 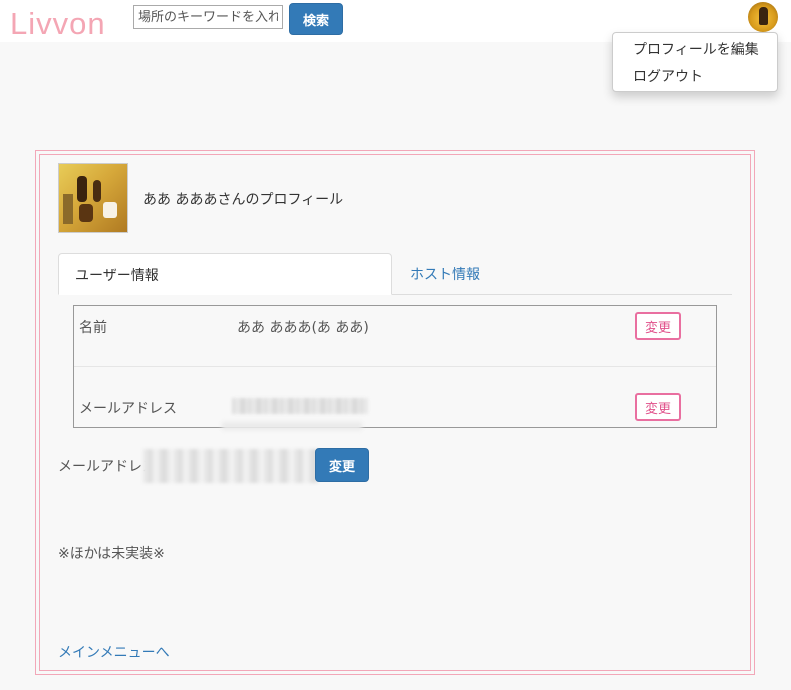 I want to click on change-email-button: 変更, so click(x=658, y=407).